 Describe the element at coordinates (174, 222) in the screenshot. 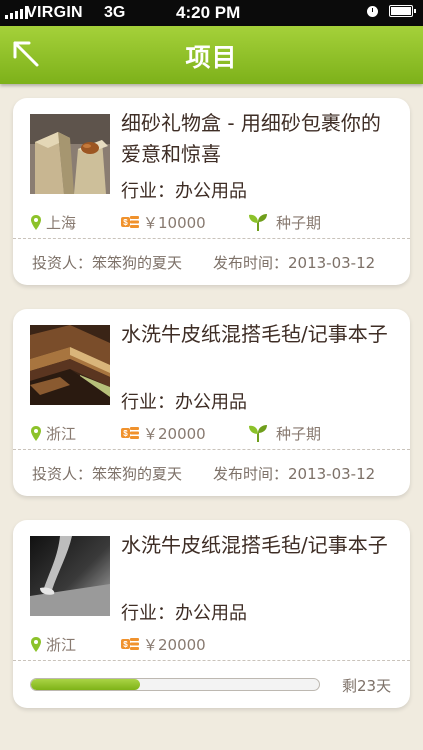

I see `amount-label: ￥10000` at that location.